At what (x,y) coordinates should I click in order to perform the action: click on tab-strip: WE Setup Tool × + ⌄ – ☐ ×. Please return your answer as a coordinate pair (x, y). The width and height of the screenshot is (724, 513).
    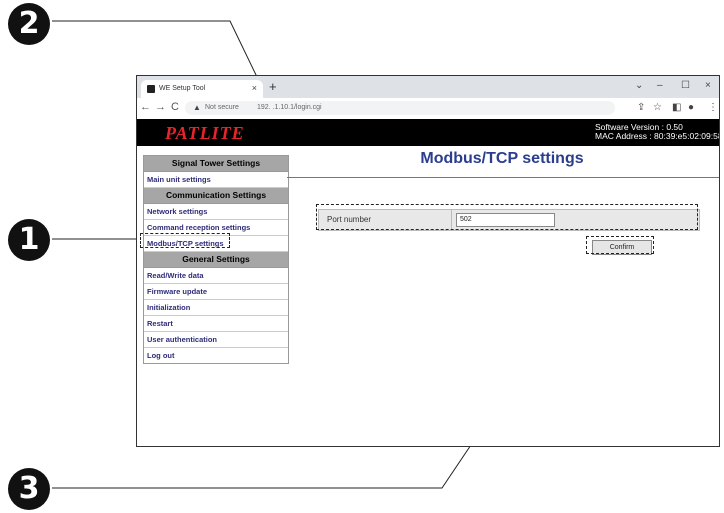
    Looking at the image, I should click on (428, 87).